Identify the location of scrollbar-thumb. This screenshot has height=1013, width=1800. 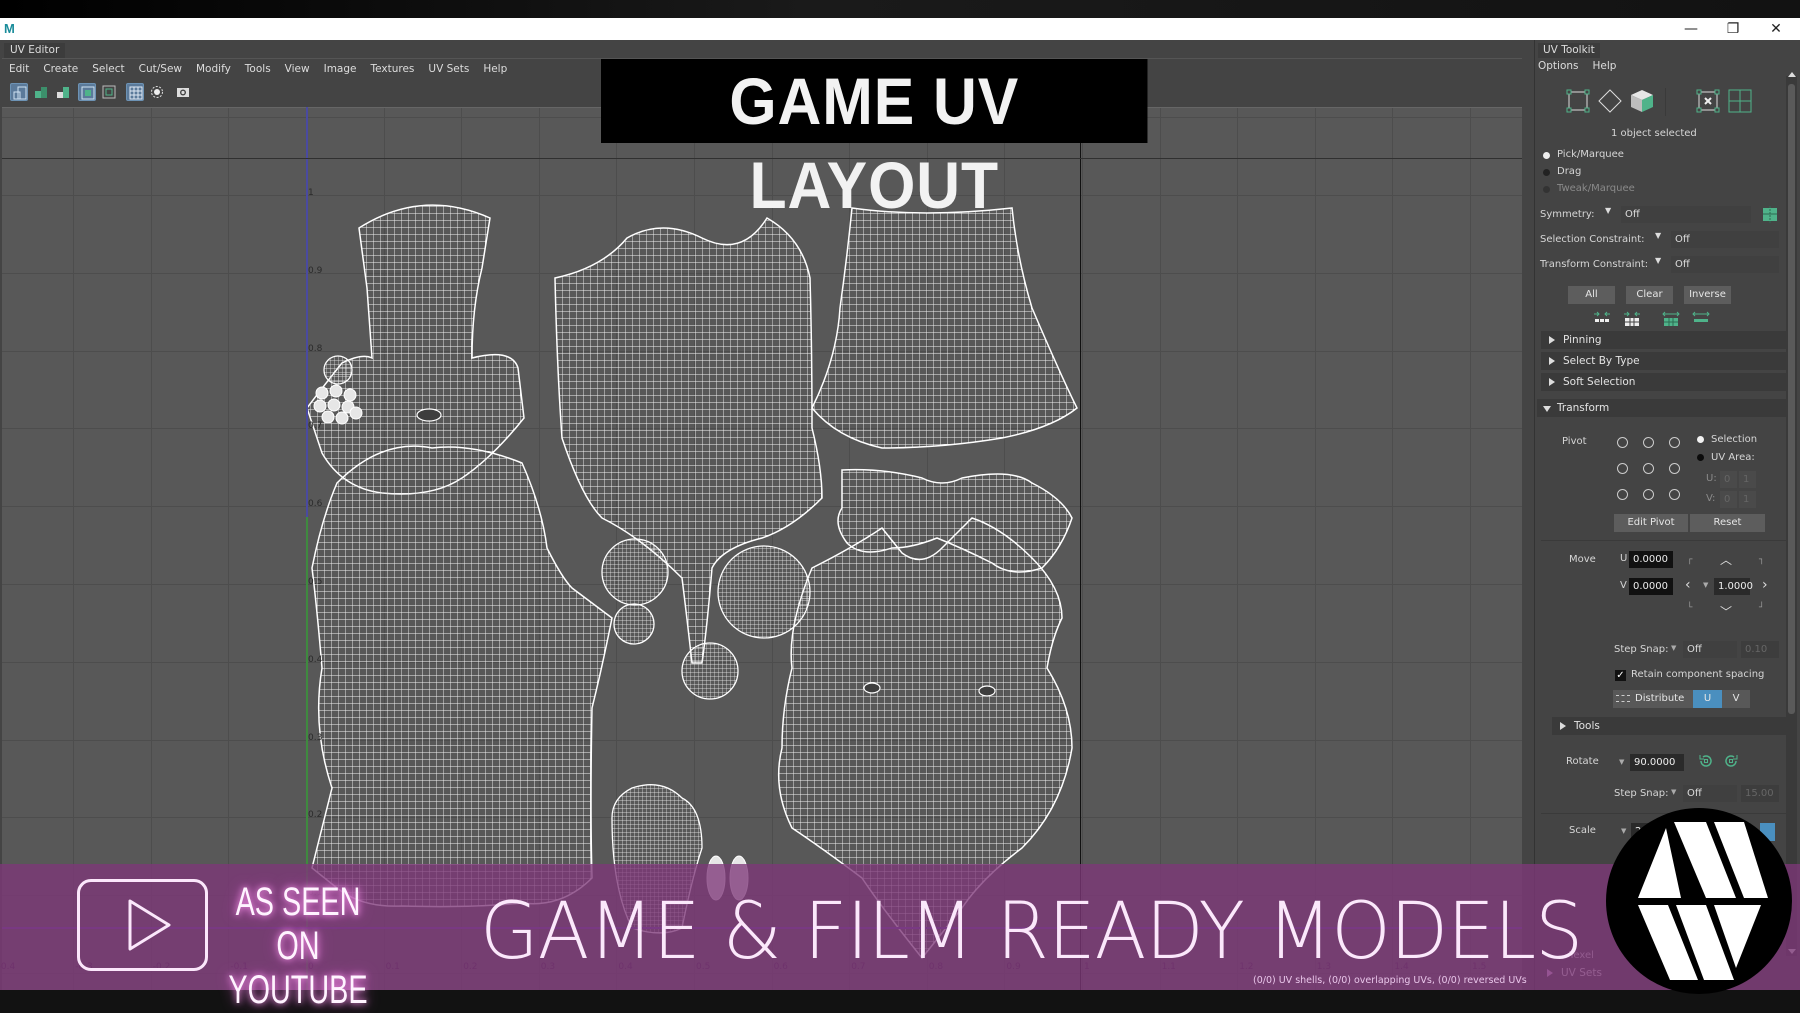
(1791, 399).